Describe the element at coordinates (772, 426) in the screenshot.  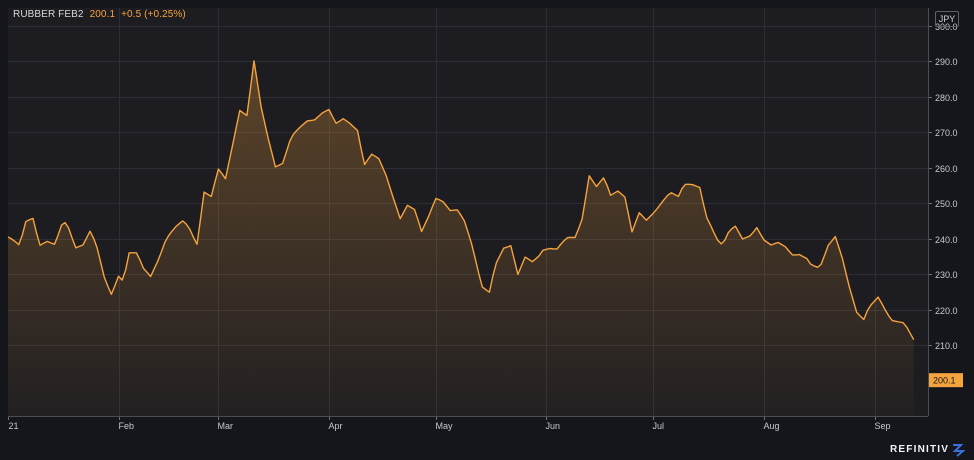
I see `x-tick-label: Aug` at that location.